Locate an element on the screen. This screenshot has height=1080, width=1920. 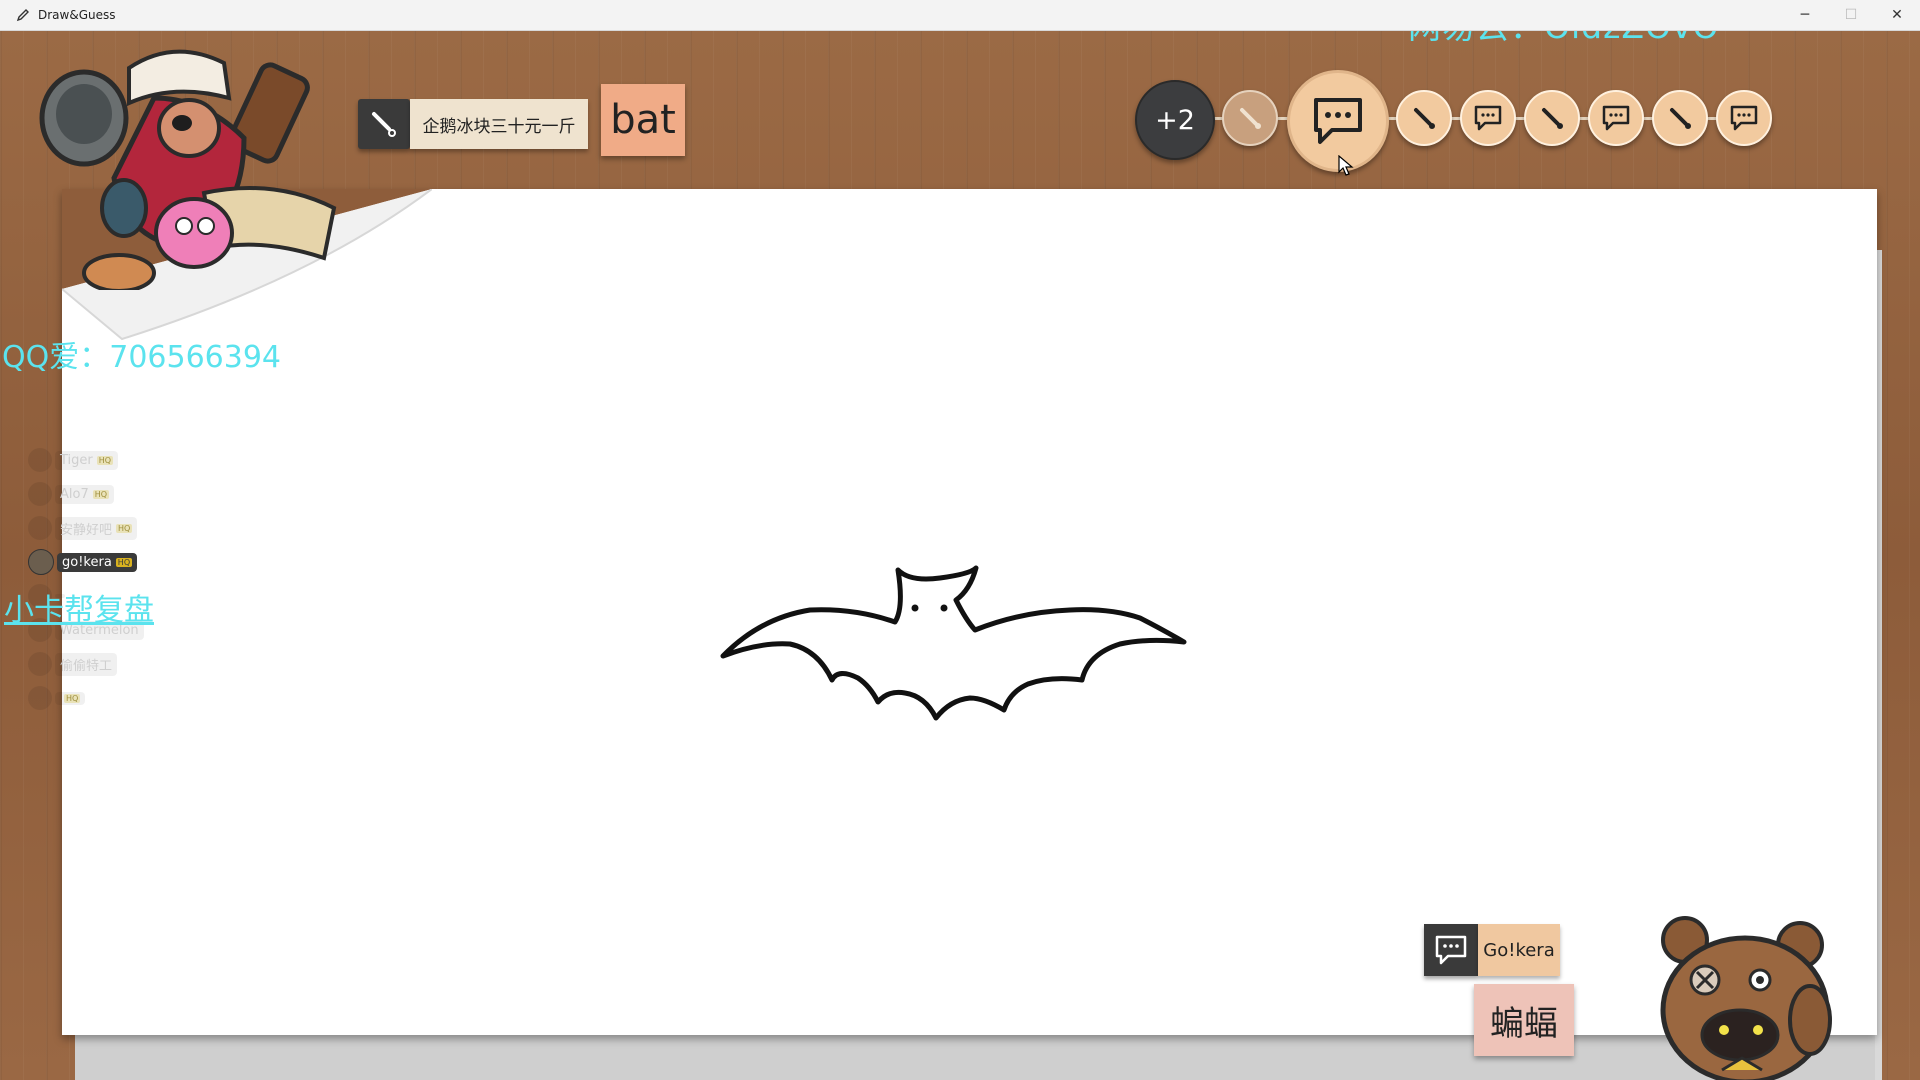
pirate-mascot-illustration is located at coordinates (188, 169).